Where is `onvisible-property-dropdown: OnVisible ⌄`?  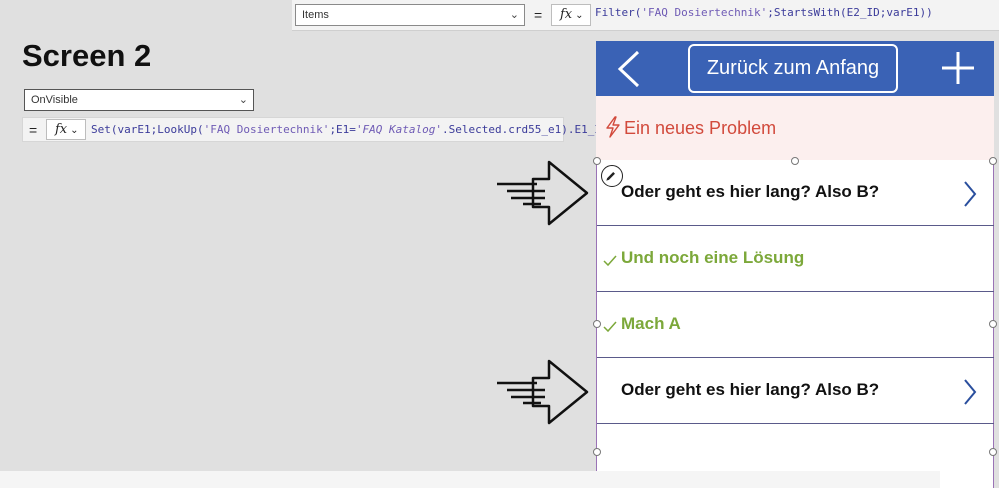 onvisible-property-dropdown: OnVisible ⌄ is located at coordinates (139, 100).